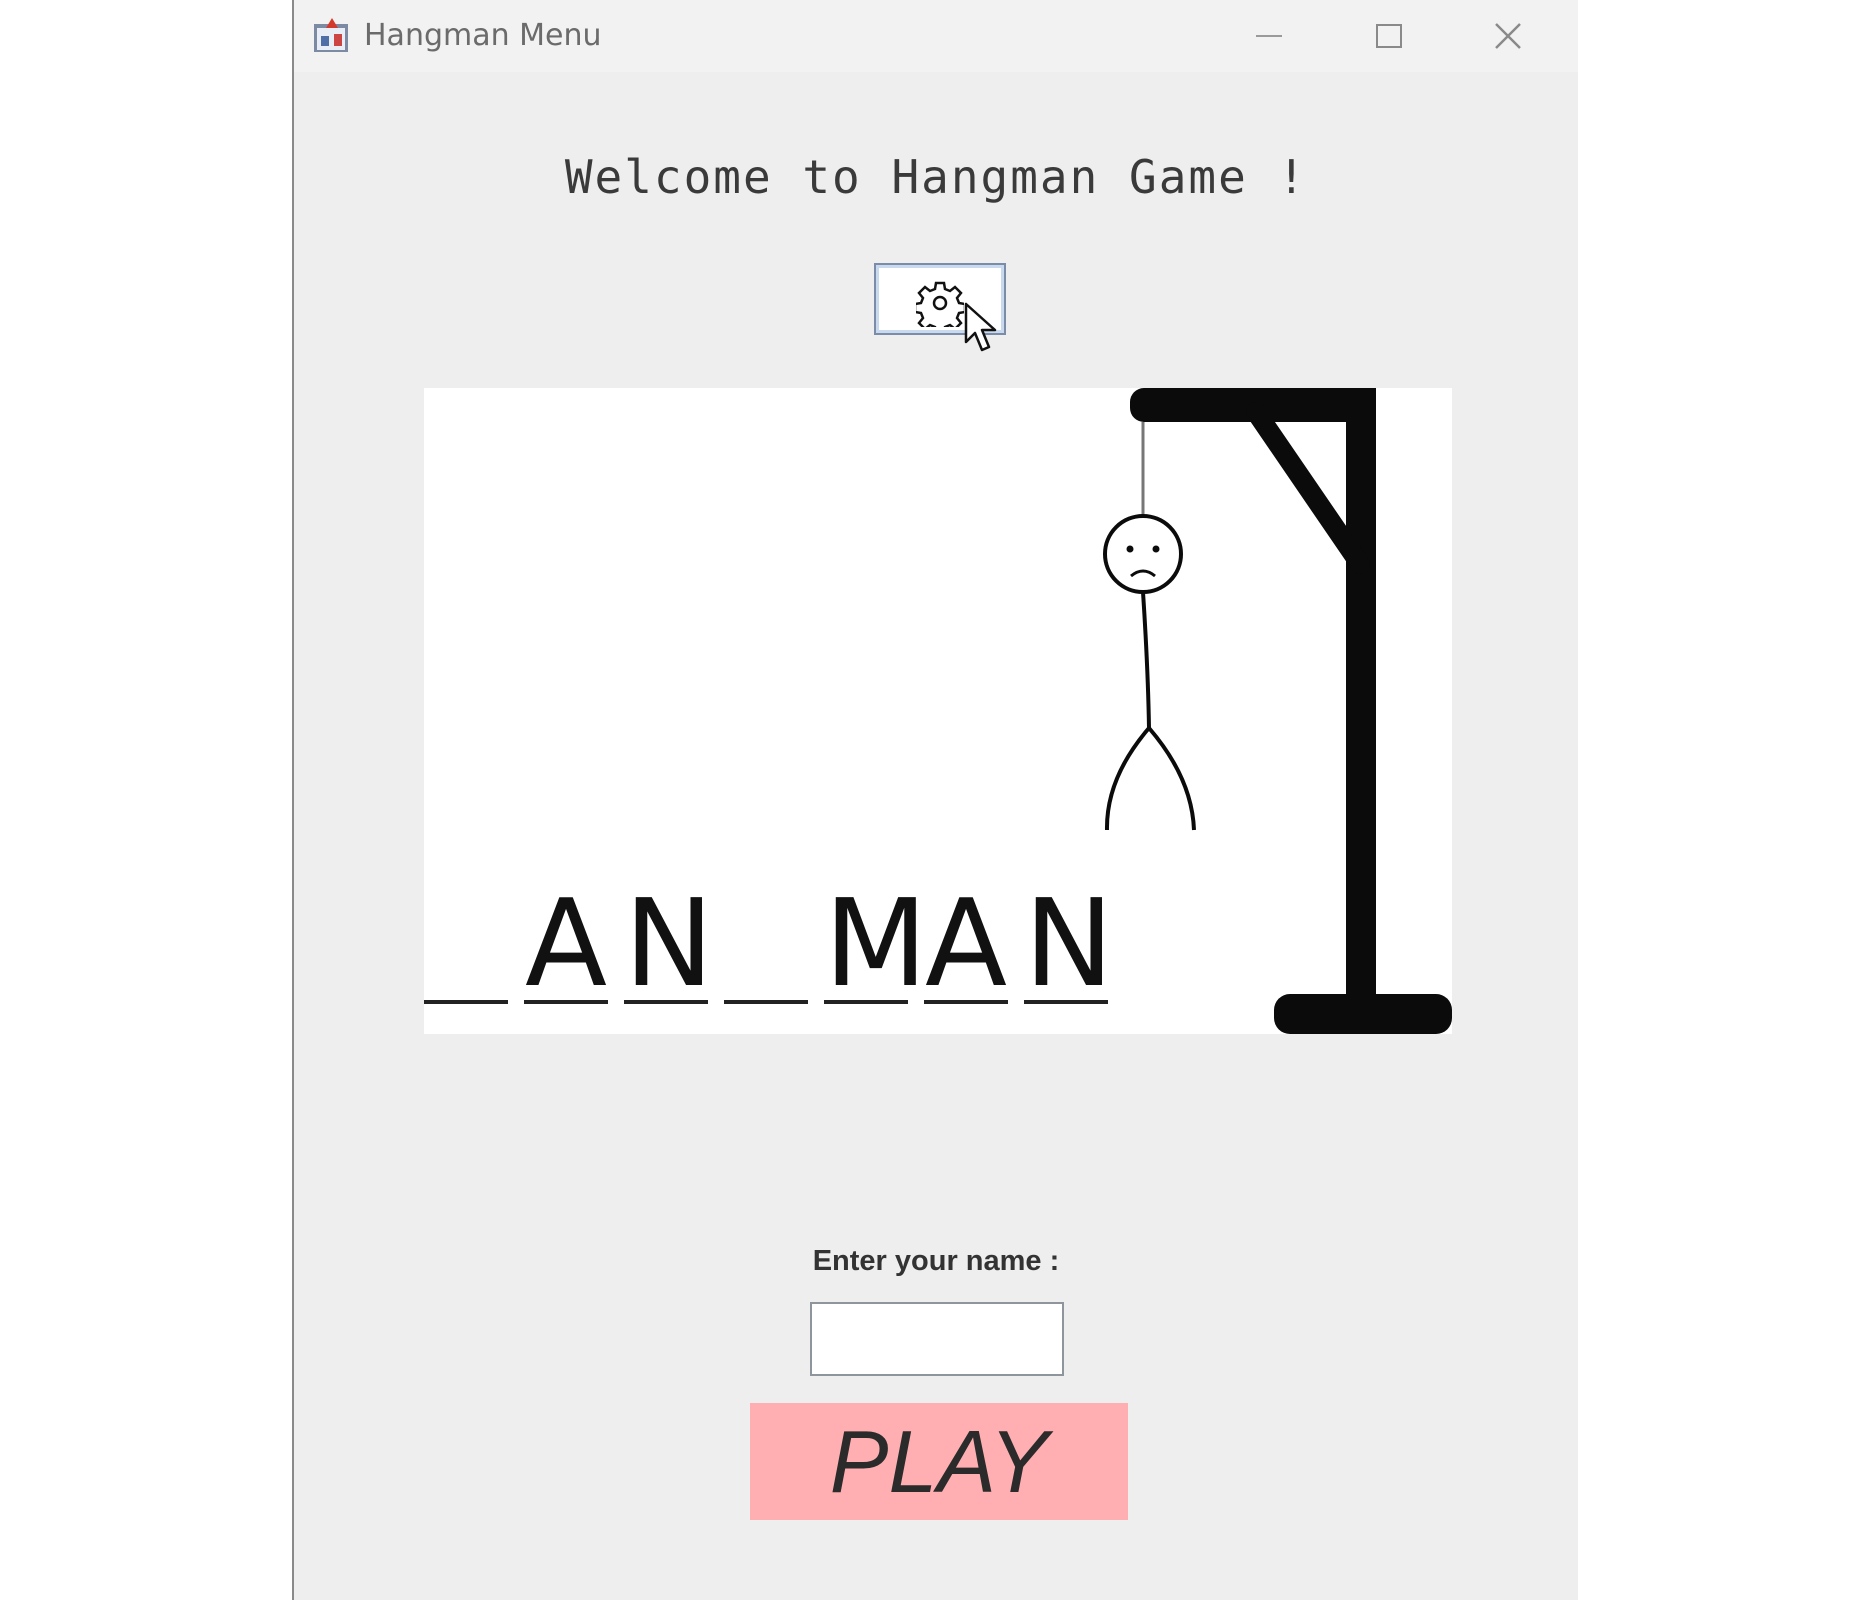 Image resolution: width=1860 pixels, height=1600 pixels. I want to click on app-icon, so click(332, 35).